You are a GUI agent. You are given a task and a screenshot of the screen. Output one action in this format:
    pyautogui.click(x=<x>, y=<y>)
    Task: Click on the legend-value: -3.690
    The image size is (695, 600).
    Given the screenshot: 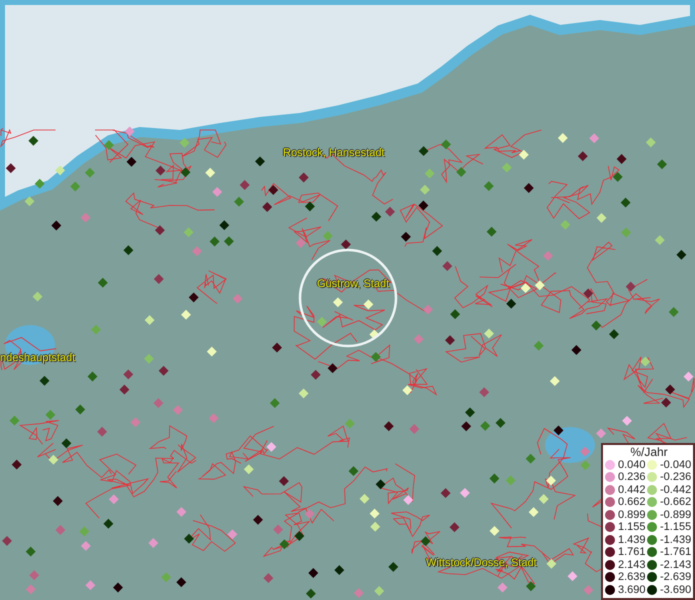 What is the action you would take?
    pyautogui.click(x=676, y=590)
    